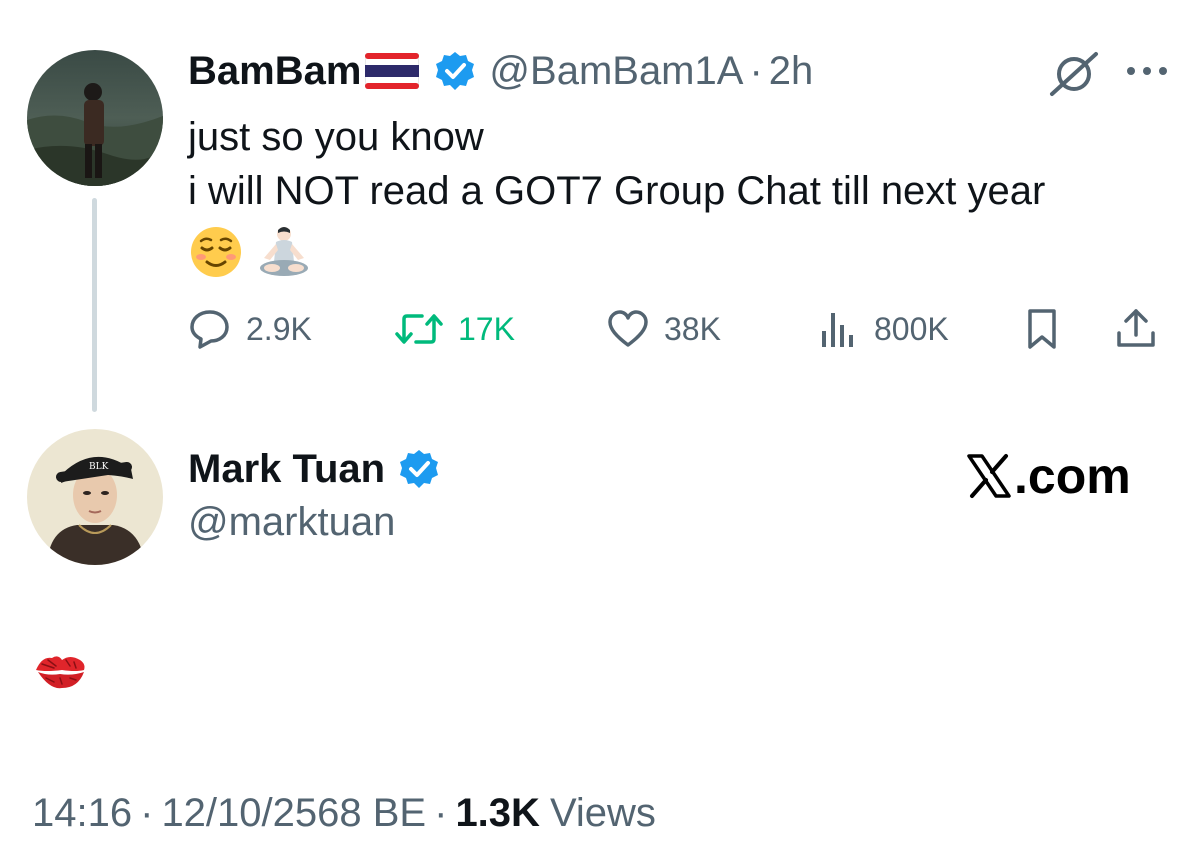 This screenshot has height=855, width=1200. What do you see at coordinates (291, 522) in the screenshot?
I see `reply-author-handle: @marktuan` at bounding box center [291, 522].